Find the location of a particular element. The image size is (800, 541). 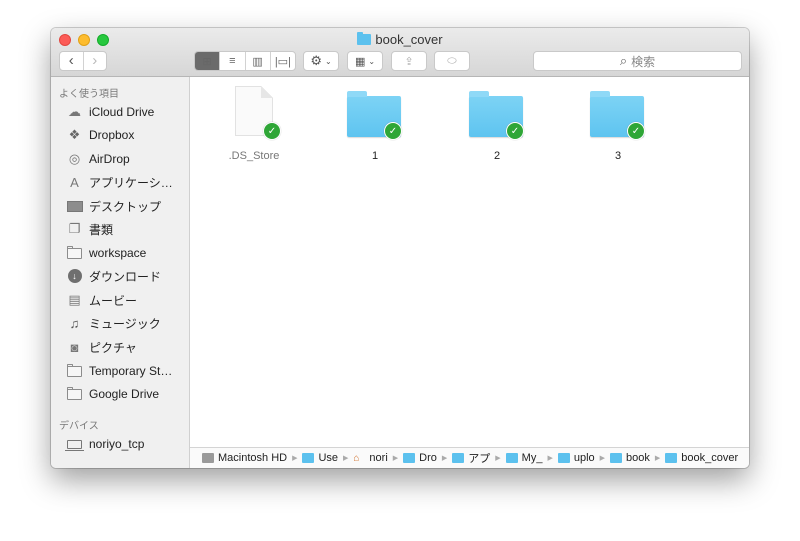

list-view-button: ≡ is located at coordinates (233, 61).